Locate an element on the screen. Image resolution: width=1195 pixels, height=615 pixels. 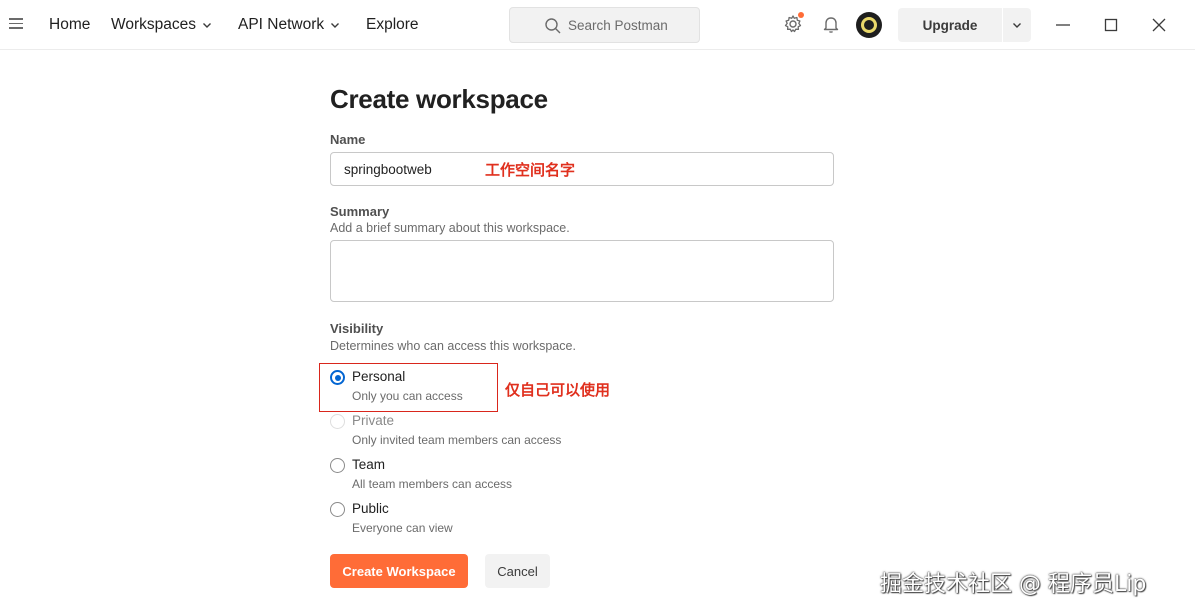
close-icon is located at coordinates (1159, 25).